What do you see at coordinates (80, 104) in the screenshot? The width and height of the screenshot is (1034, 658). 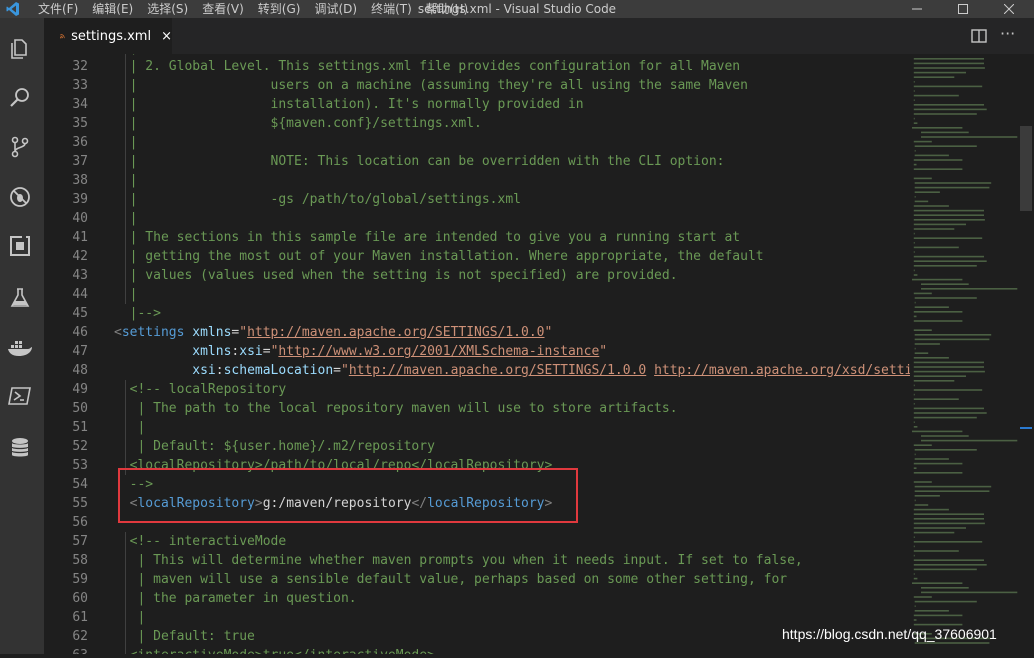 I see `line-number: 34` at bounding box center [80, 104].